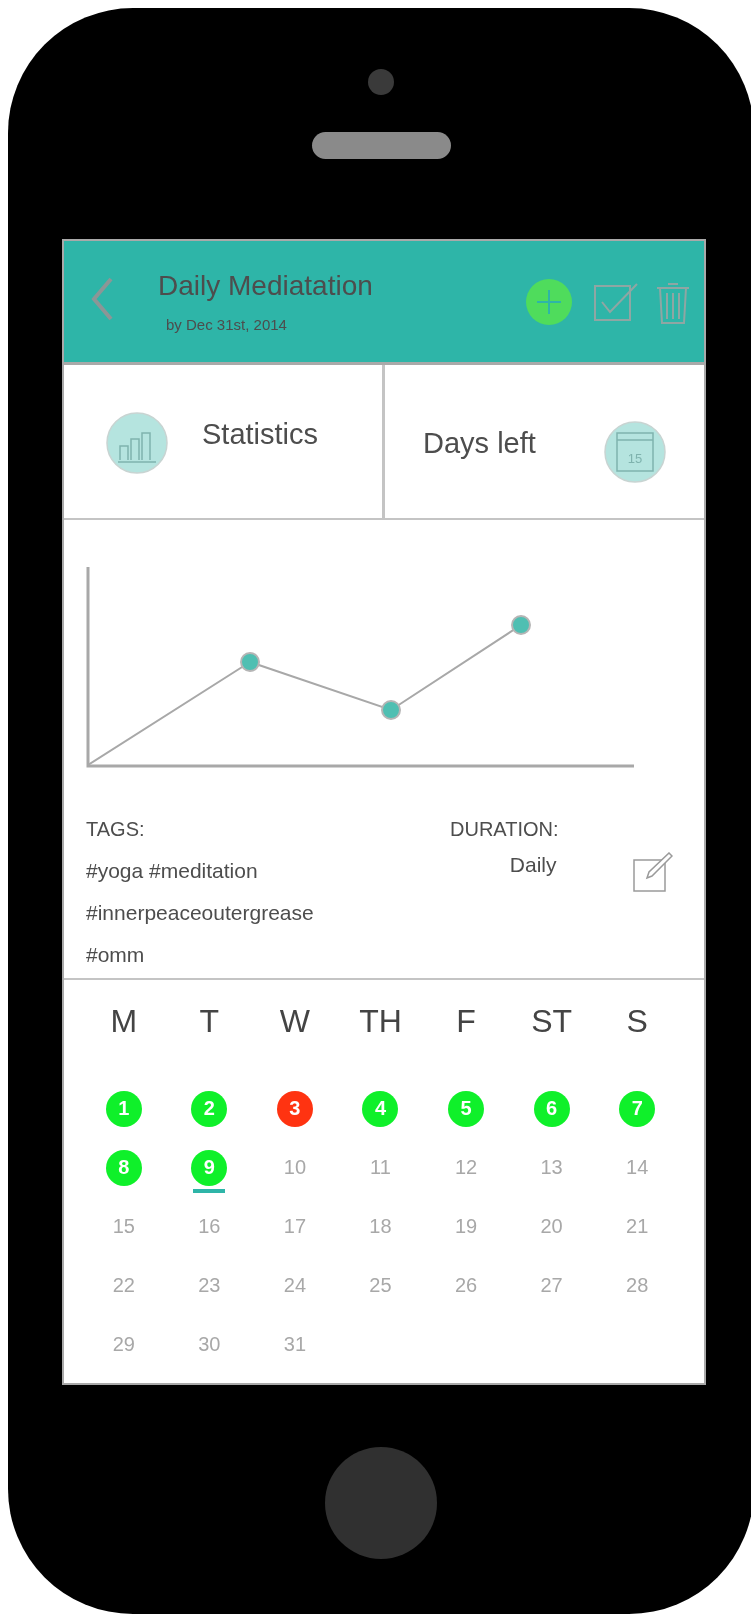 The image size is (751, 1614). I want to click on calendar-day: 6, so click(551, 1108).